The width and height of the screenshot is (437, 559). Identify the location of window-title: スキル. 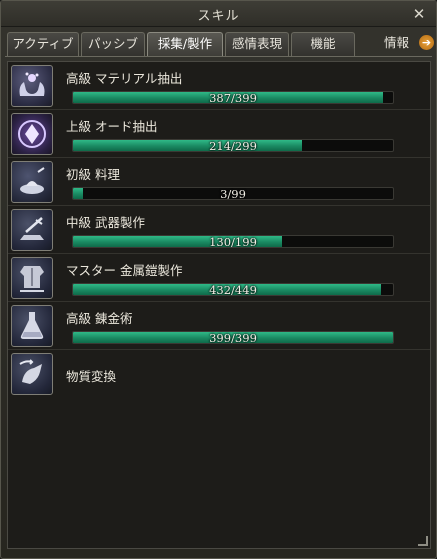
(218, 16).